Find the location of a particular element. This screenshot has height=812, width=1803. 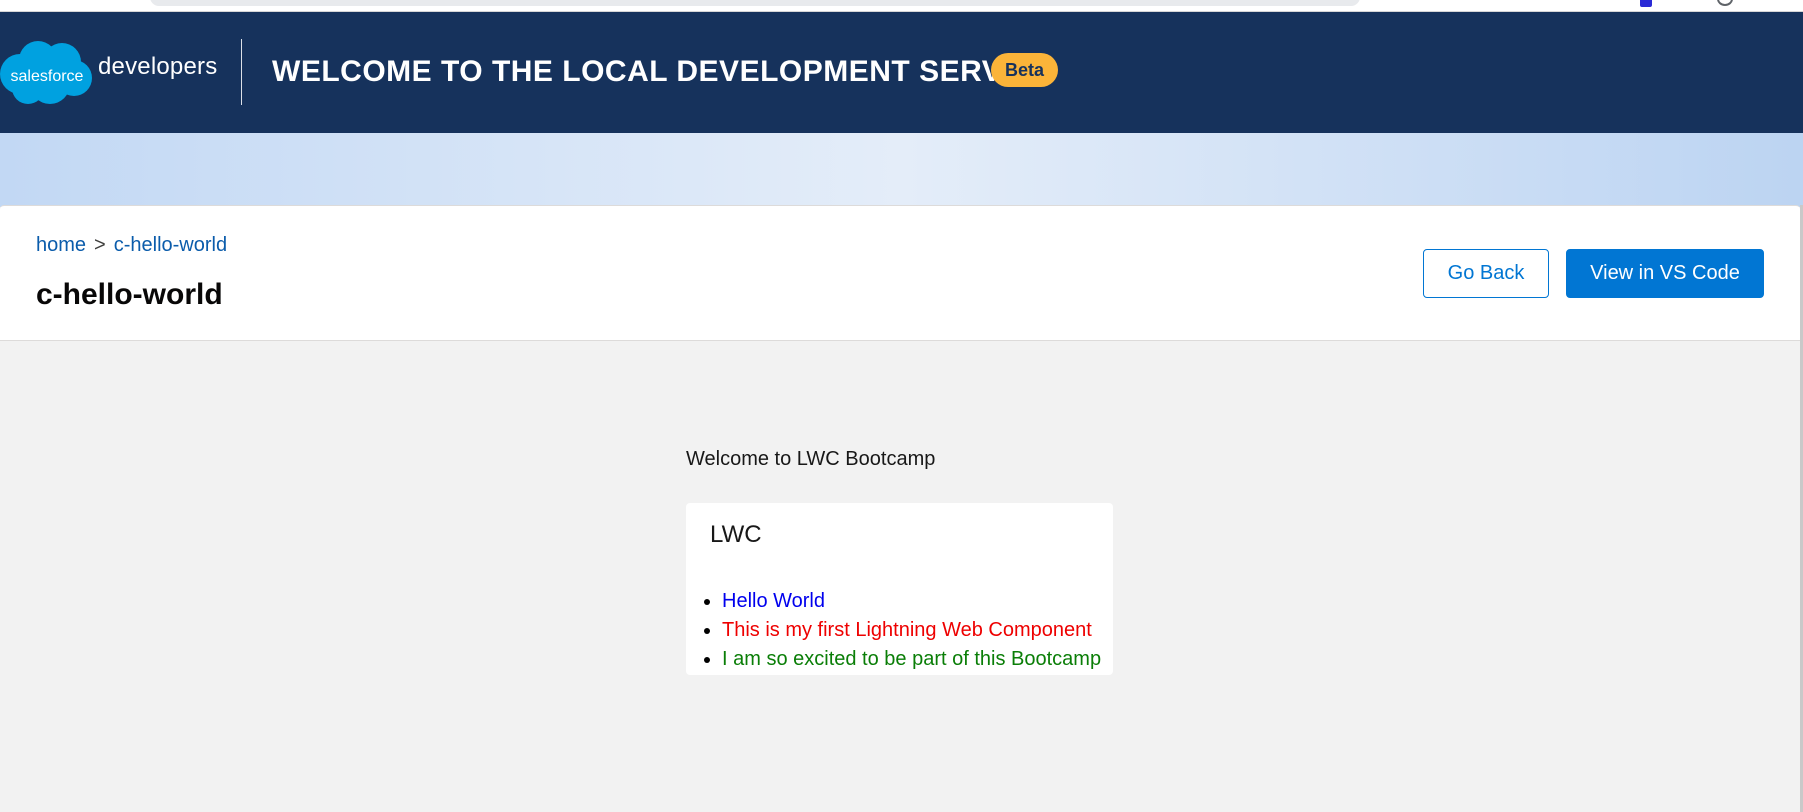

list-item-first-component: This is my first Lightning Web Component is located at coordinates (911, 630).